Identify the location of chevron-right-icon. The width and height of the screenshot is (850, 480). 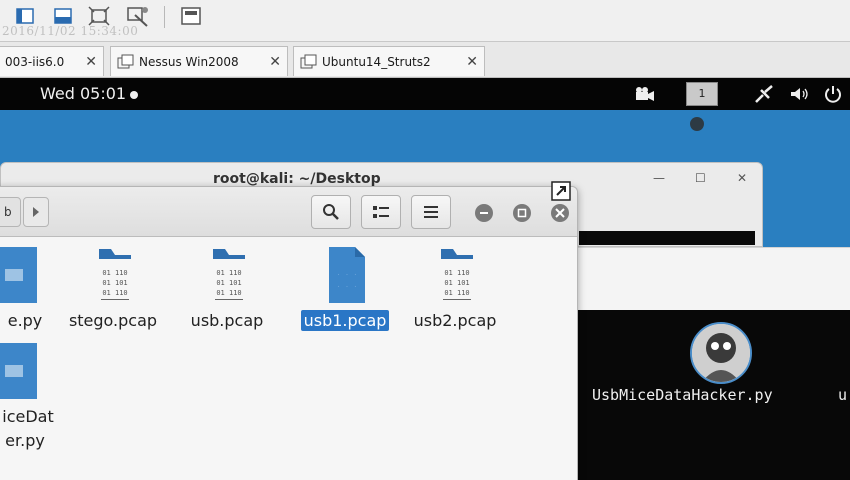
(36, 212).